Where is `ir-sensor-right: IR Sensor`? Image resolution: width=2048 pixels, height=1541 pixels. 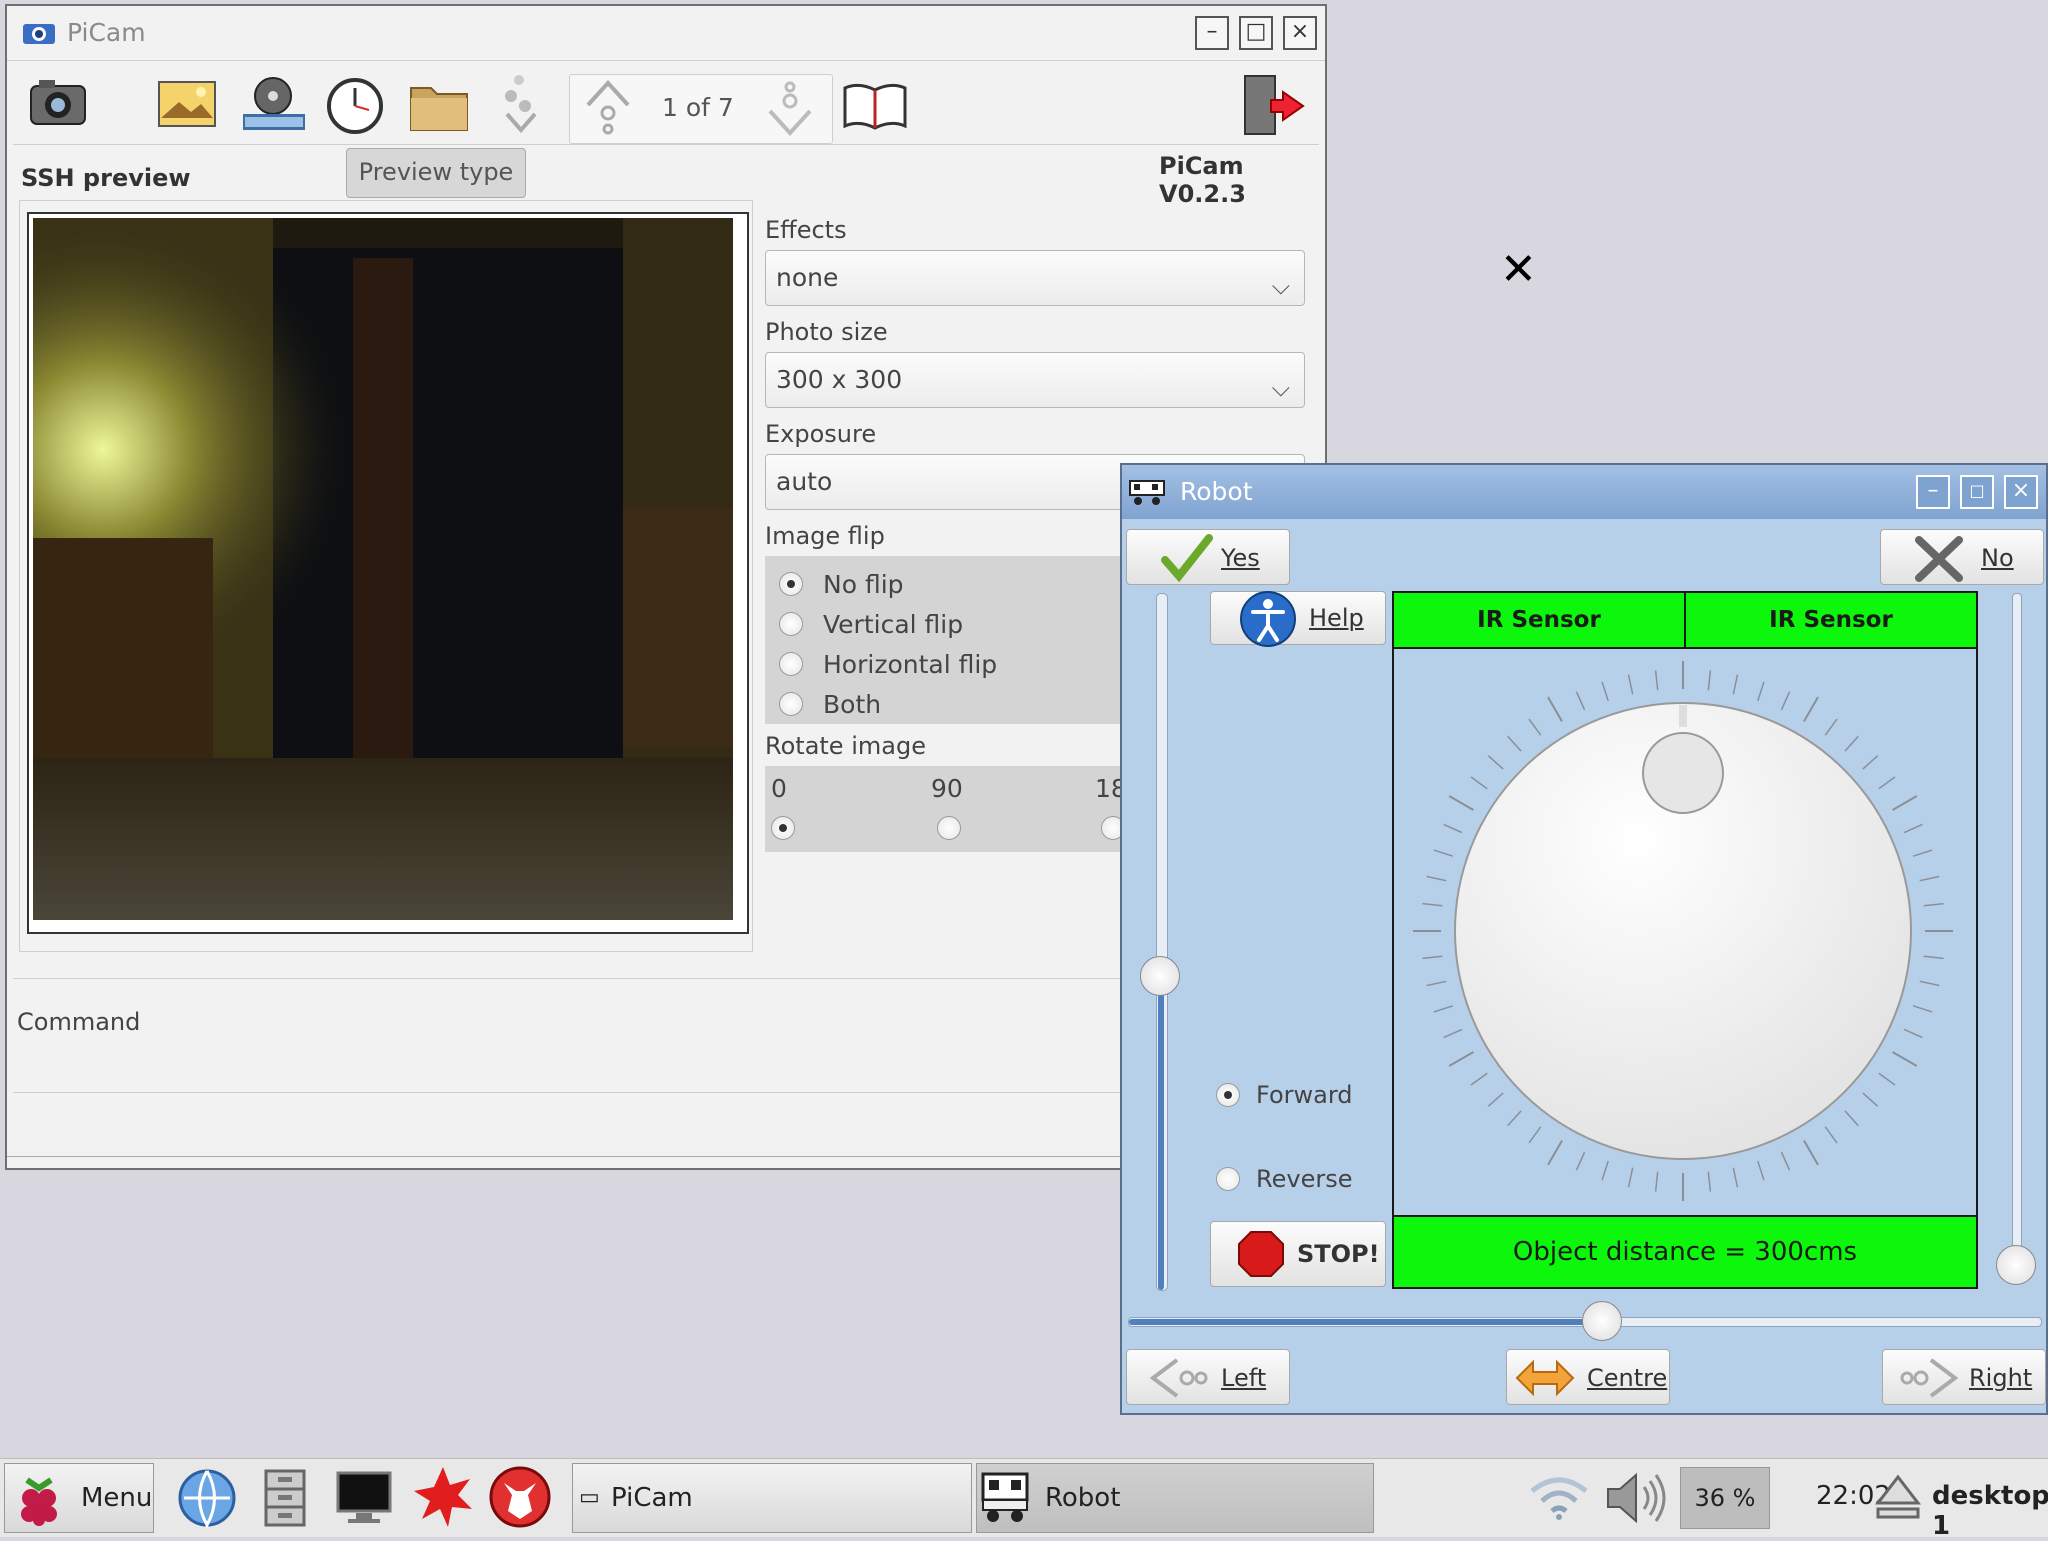 ir-sensor-right: IR Sensor is located at coordinates (1831, 620).